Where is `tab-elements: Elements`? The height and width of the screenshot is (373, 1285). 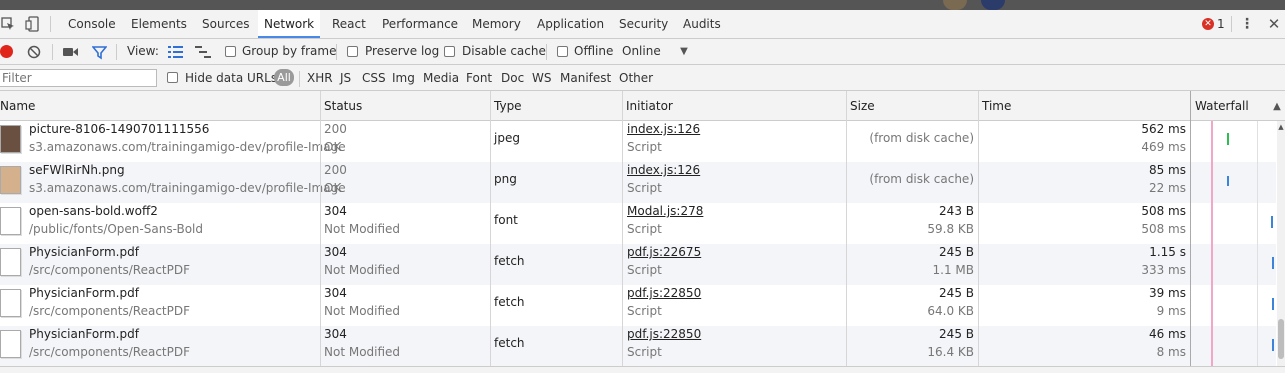 tab-elements: Elements is located at coordinates (159, 24).